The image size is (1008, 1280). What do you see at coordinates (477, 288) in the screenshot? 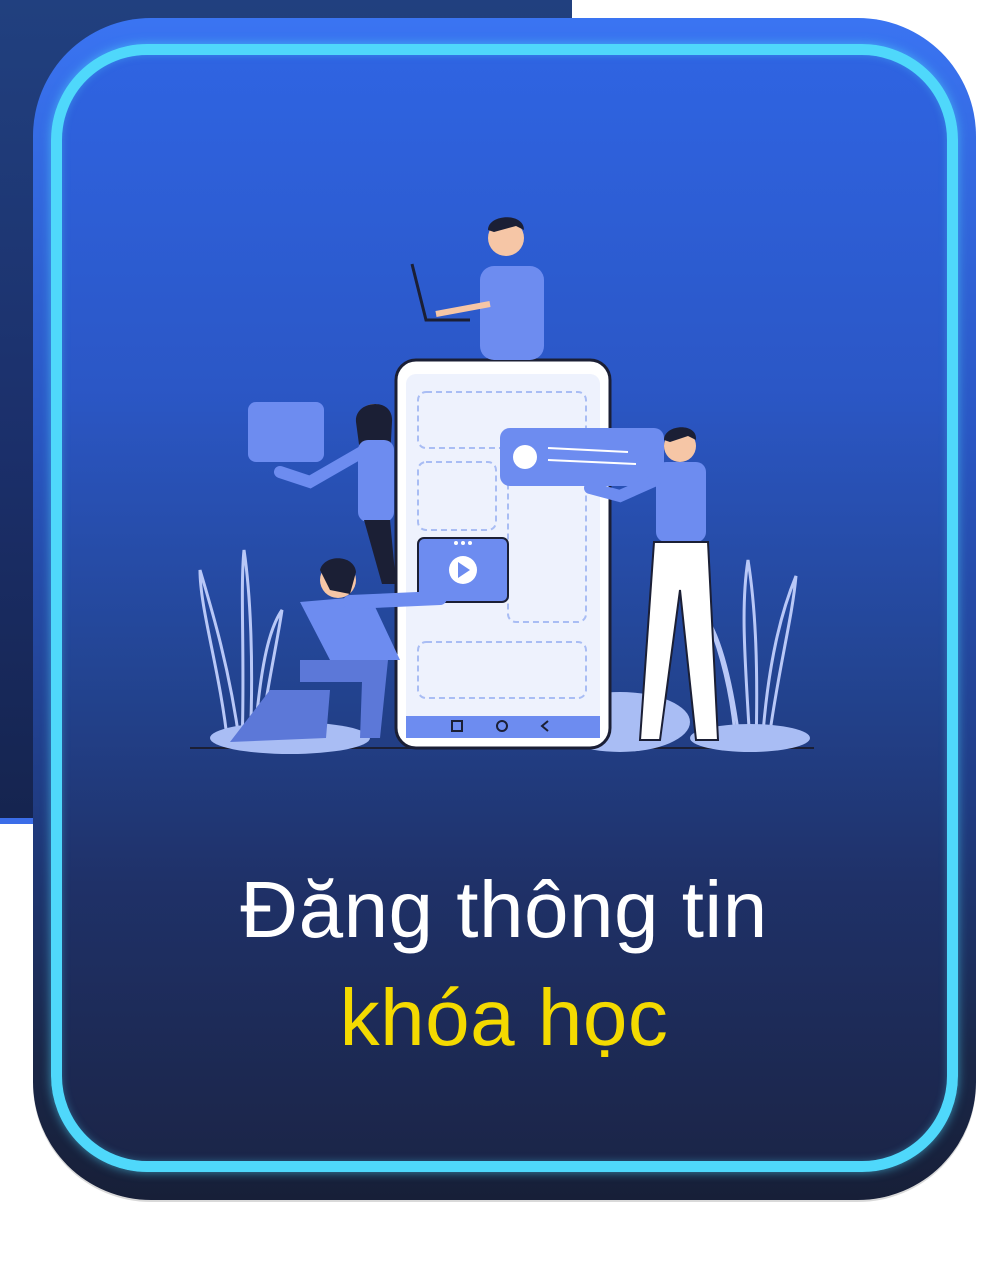
I see `person-laptop-icon` at bounding box center [477, 288].